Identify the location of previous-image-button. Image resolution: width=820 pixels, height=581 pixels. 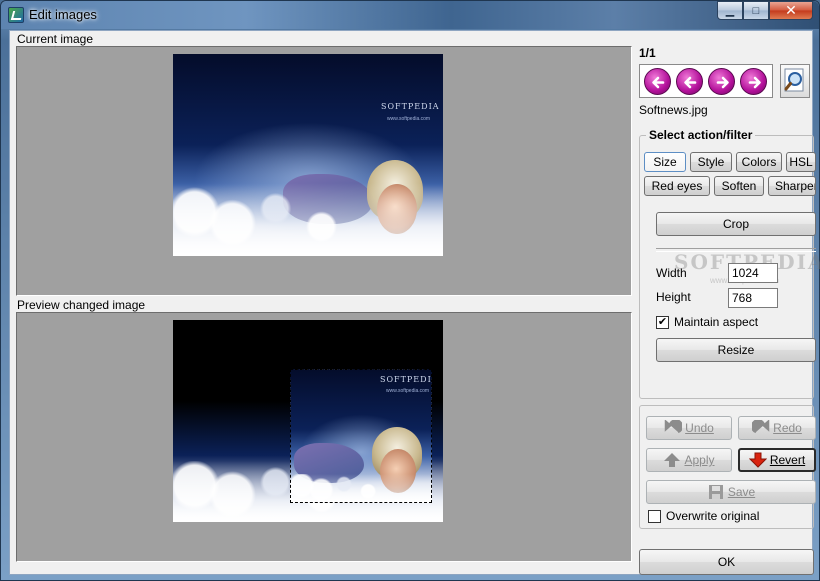
(689, 81).